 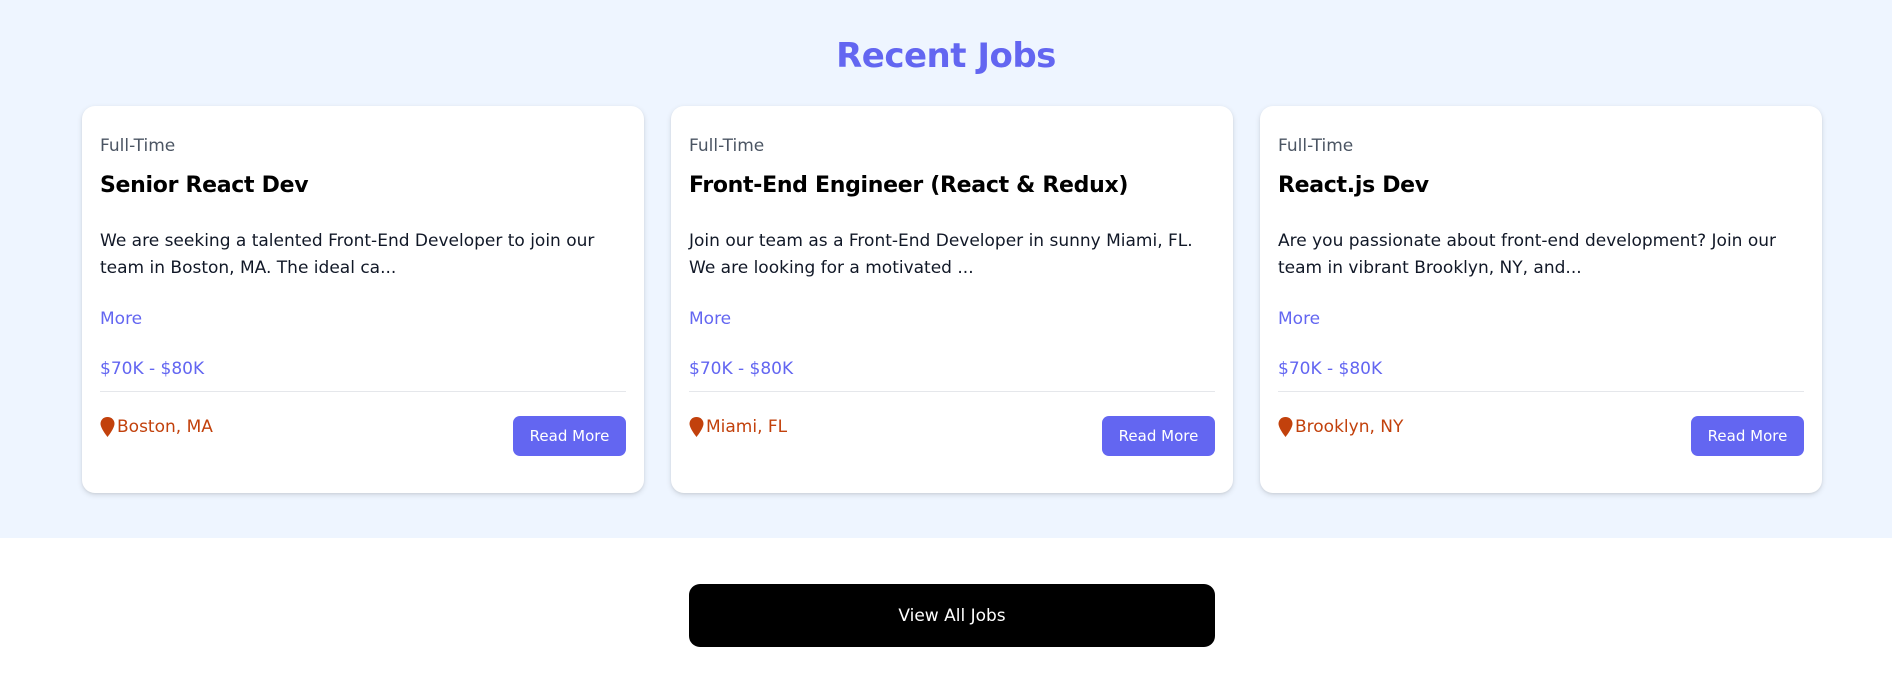 I want to click on job-title: Senior React Dev, so click(x=204, y=185).